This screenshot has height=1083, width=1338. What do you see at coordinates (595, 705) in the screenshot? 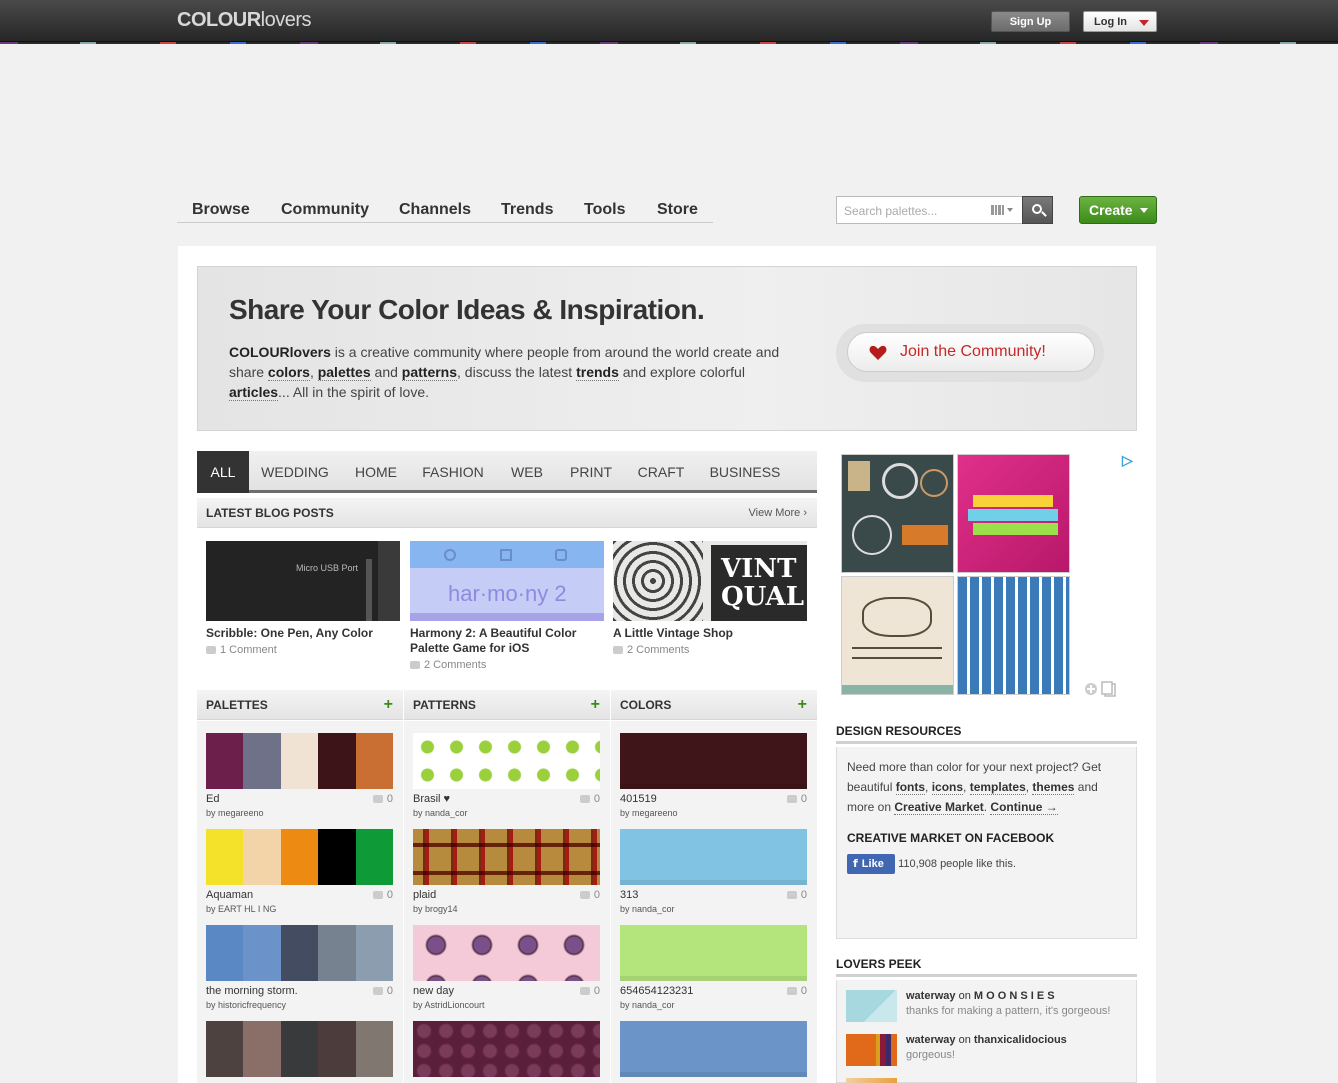
I see `add-pattern-icon: +` at bounding box center [595, 705].